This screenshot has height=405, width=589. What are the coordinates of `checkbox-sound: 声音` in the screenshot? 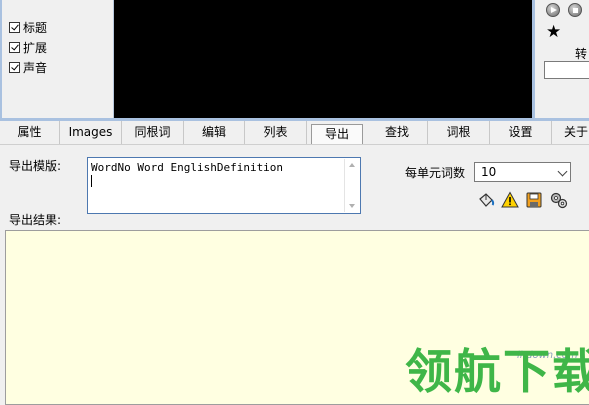 It's located at (28, 67).